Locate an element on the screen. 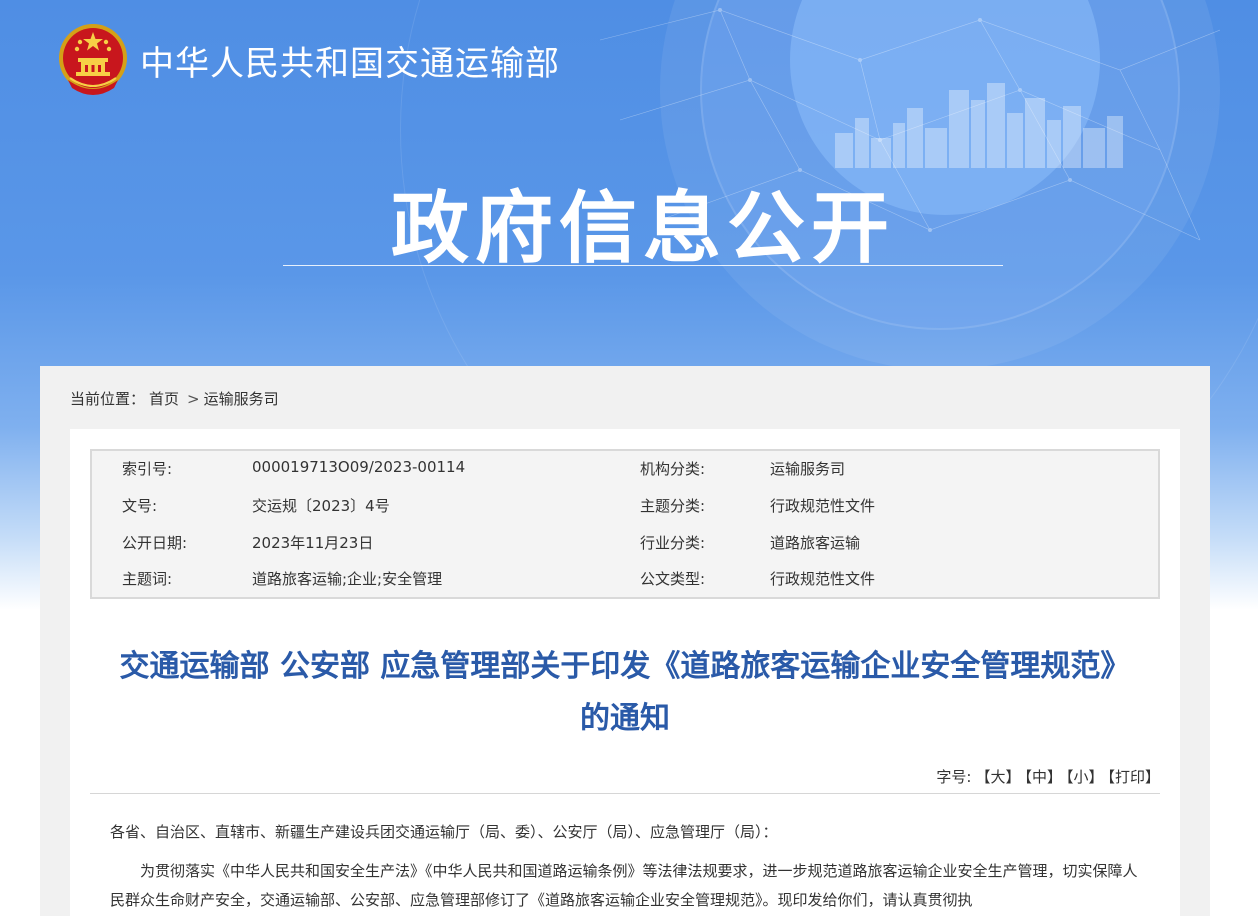  metadata-key: 公开日期: is located at coordinates (155, 543).